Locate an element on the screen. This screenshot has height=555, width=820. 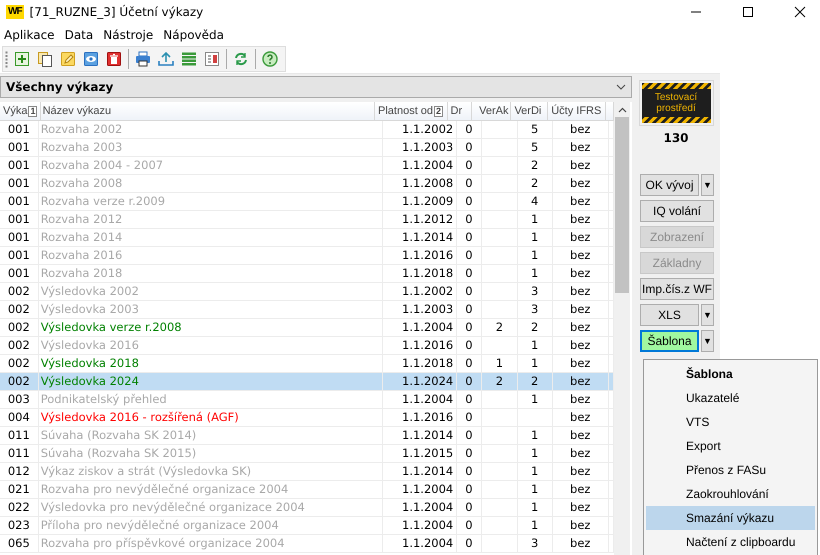
table-row: 001 Rozvaha 2018 1.1.2018 0 1 bez is located at coordinates (307, 274).